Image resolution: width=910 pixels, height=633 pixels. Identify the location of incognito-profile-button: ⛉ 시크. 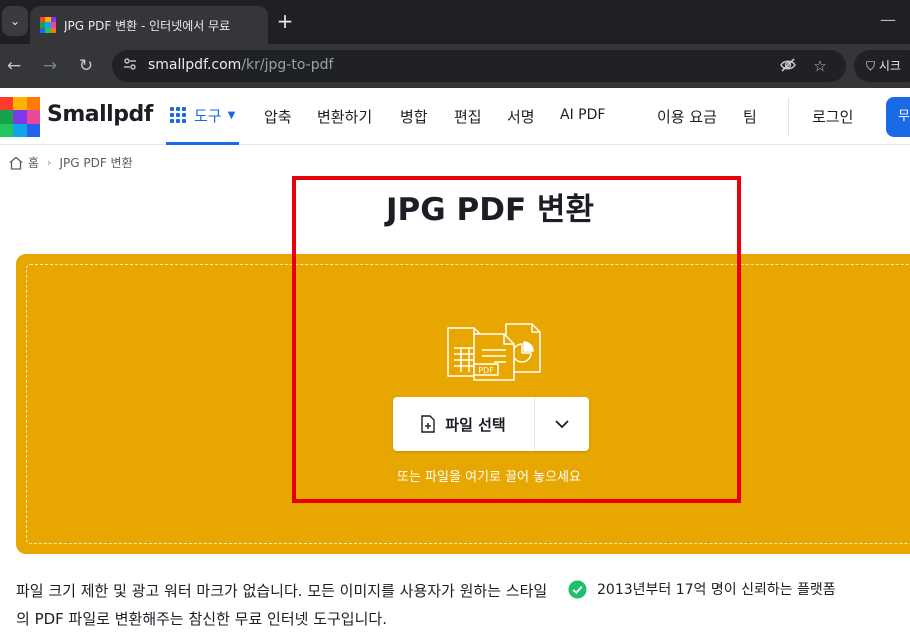
(882, 66).